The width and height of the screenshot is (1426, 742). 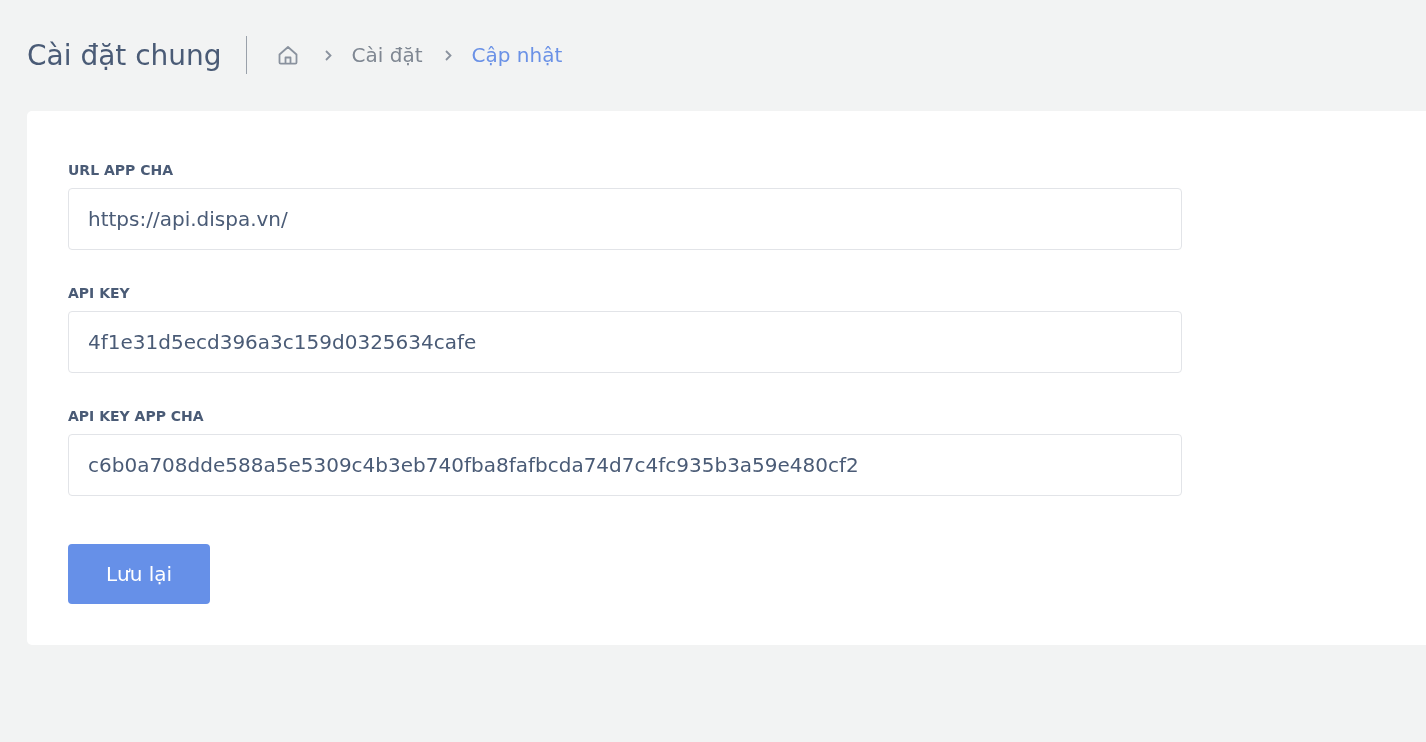 What do you see at coordinates (625, 465) in the screenshot?
I see `text-input: c6b0a708dde588a5e5309c4b3eb740fba8fafbcda74d7c4fc935b3a59e480cf2` at bounding box center [625, 465].